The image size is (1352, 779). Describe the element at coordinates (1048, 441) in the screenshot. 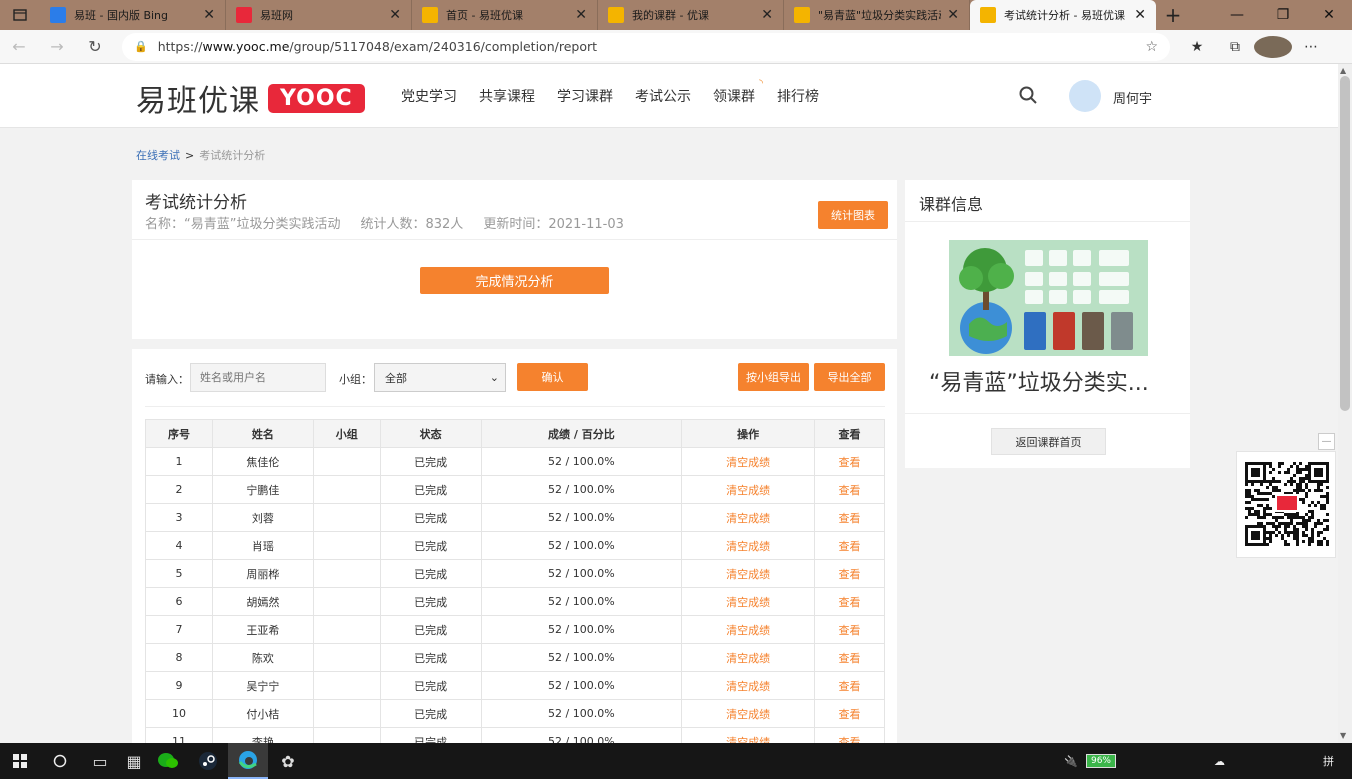

I see `back-to-group-button: 返回课群首页` at that location.